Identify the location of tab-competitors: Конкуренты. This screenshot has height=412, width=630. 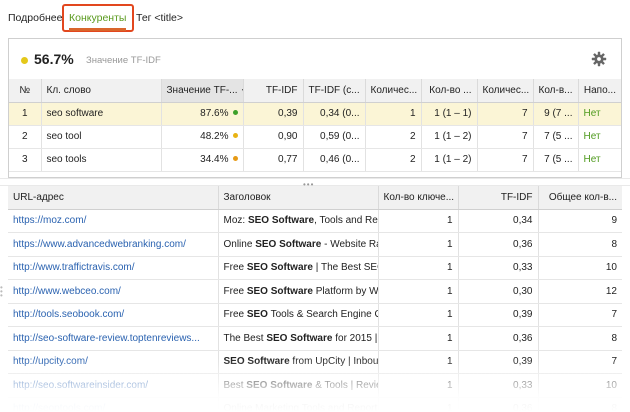
(97, 18).